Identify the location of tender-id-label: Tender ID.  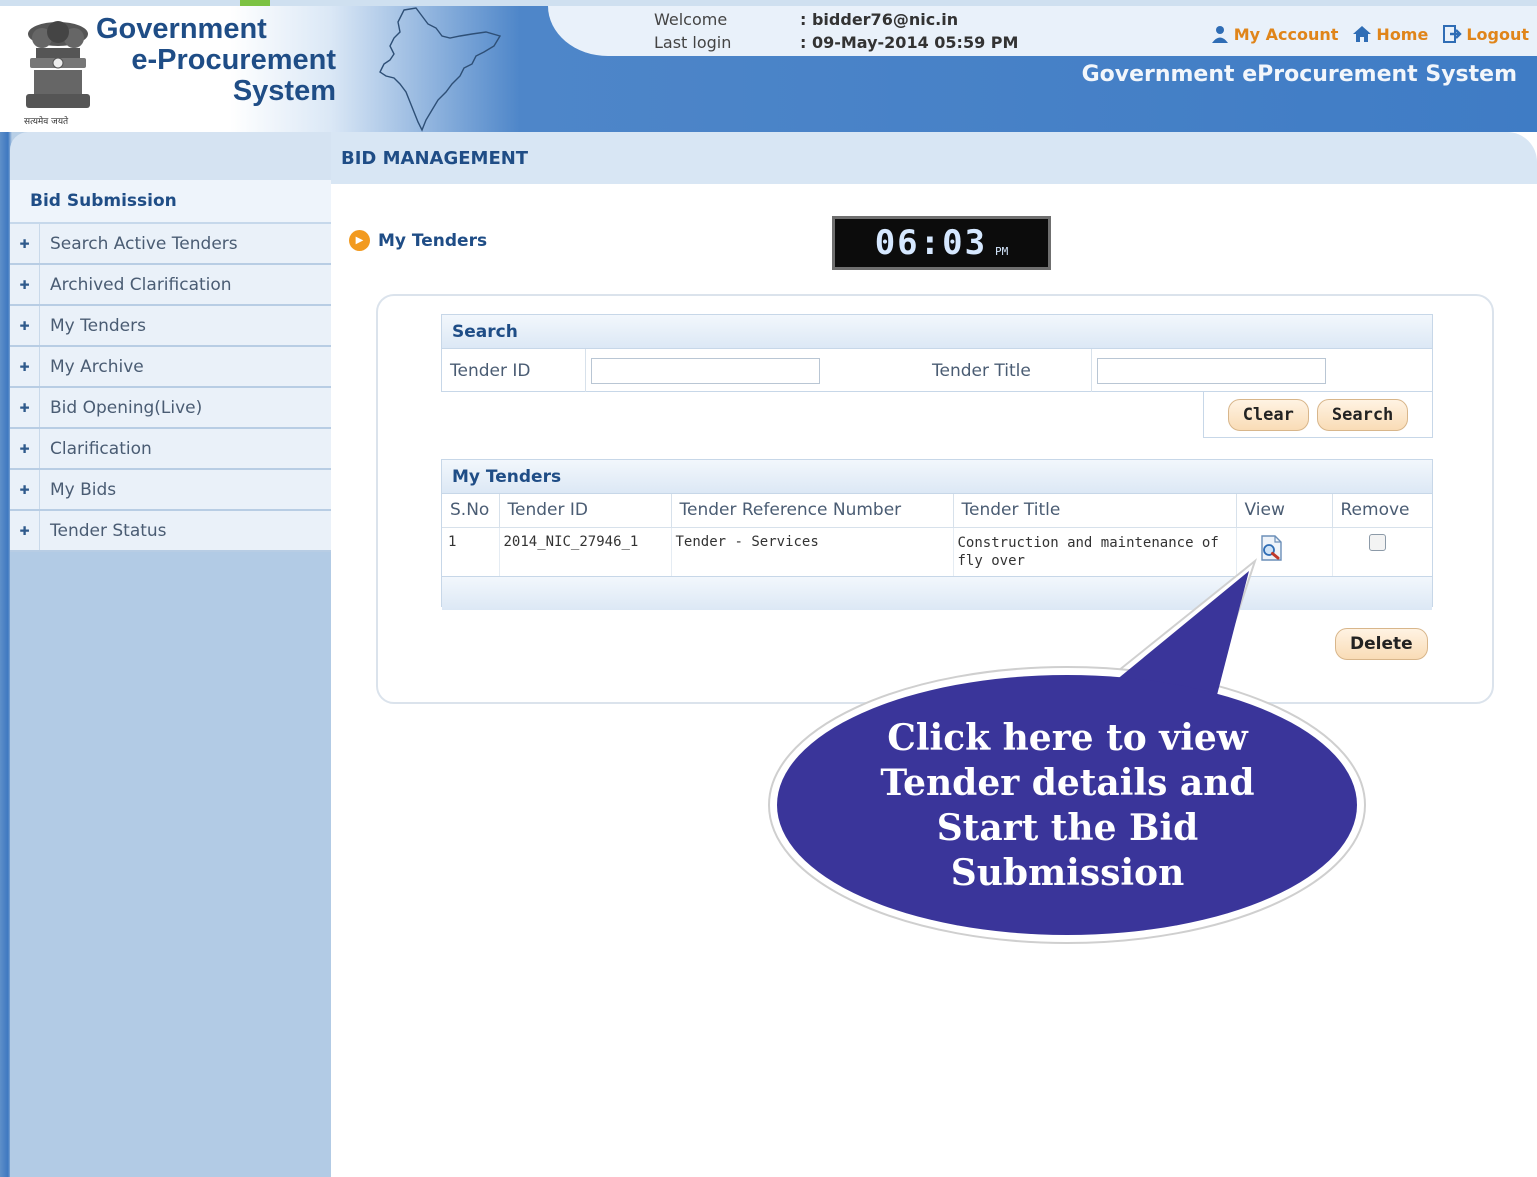
(490, 370).